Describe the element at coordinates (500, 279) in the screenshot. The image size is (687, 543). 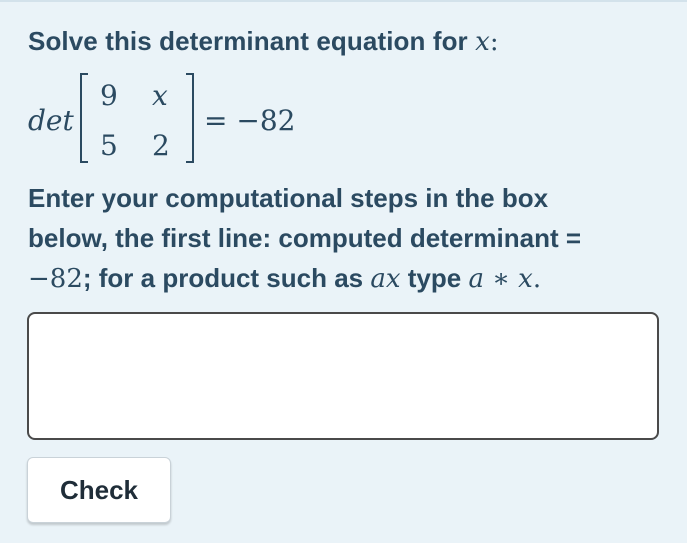
I see `product-syntax: a ∗ x` at that location.